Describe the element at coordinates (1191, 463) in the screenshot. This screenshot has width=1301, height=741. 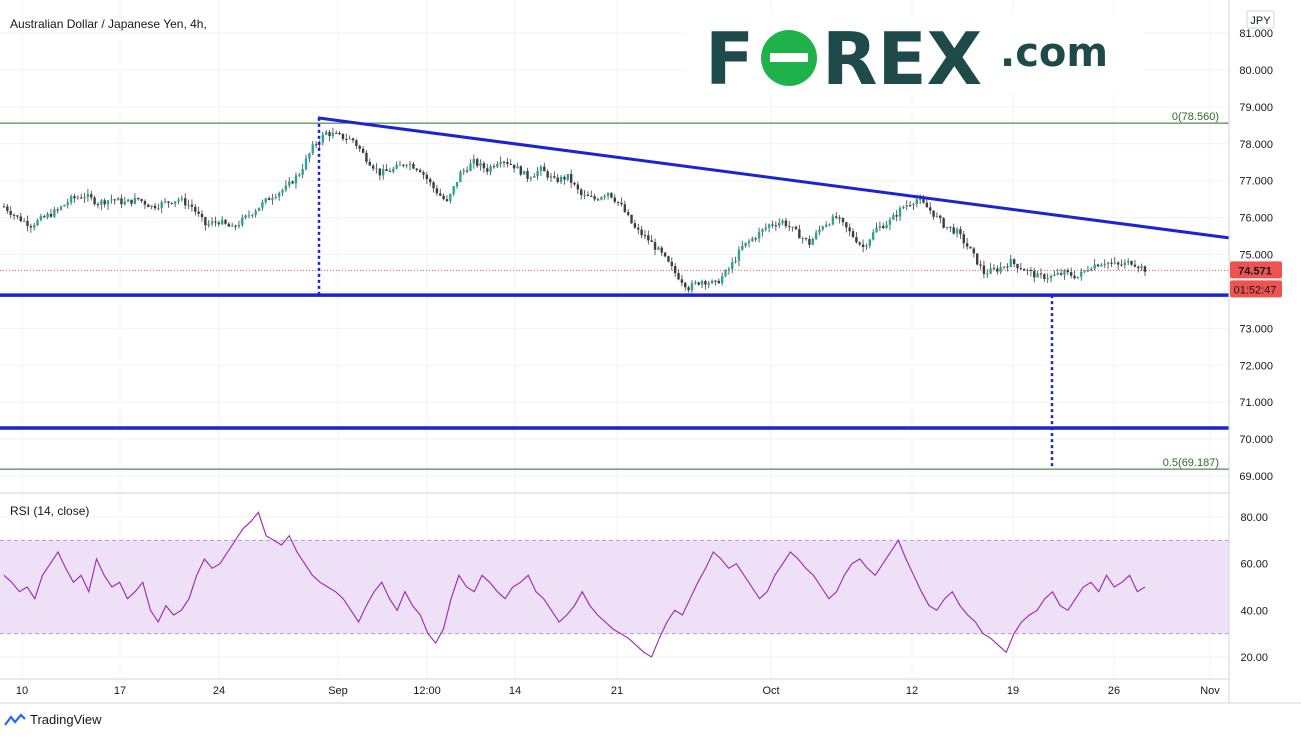
I see `fib-label: 0.5(69.187)` at that location.